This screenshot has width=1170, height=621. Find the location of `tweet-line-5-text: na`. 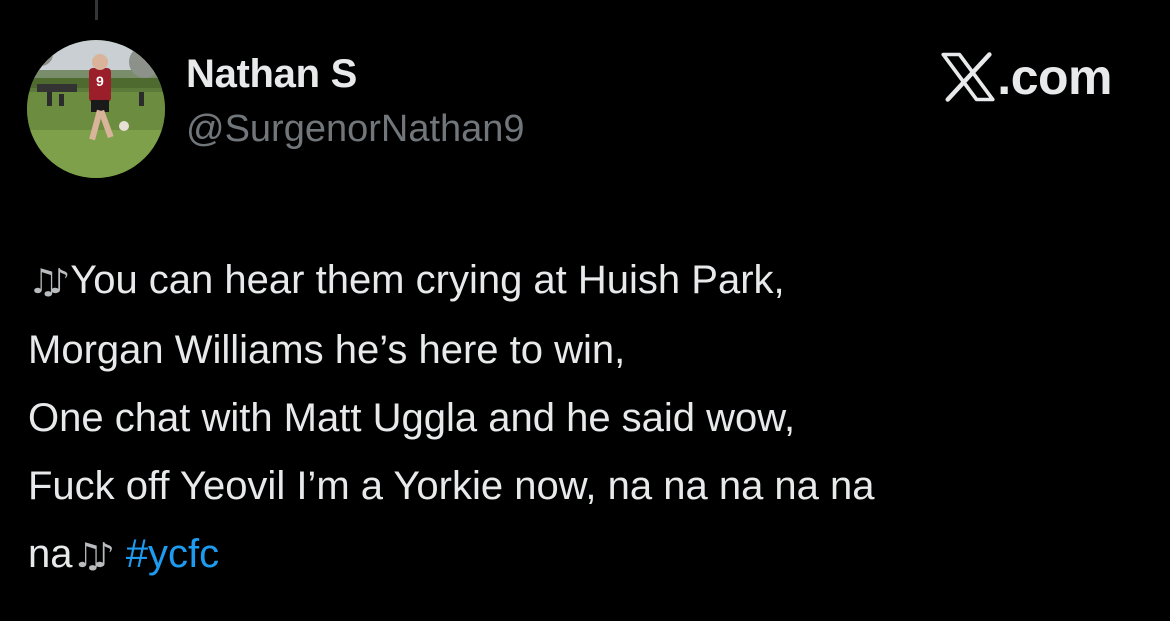

tweet-line-5-text: na is located at coordinates (50, 554).